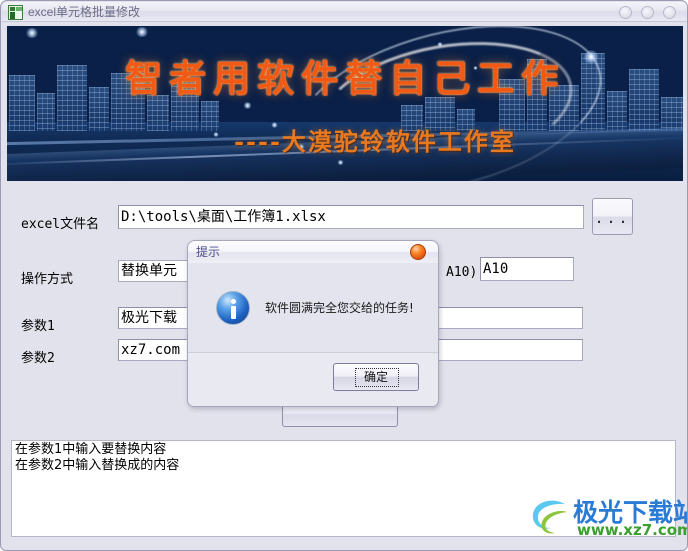  Describe the element at coordinates (345, 78) in the screenshot. I see `banner-title: 智者用软件替自己工作` at that location.